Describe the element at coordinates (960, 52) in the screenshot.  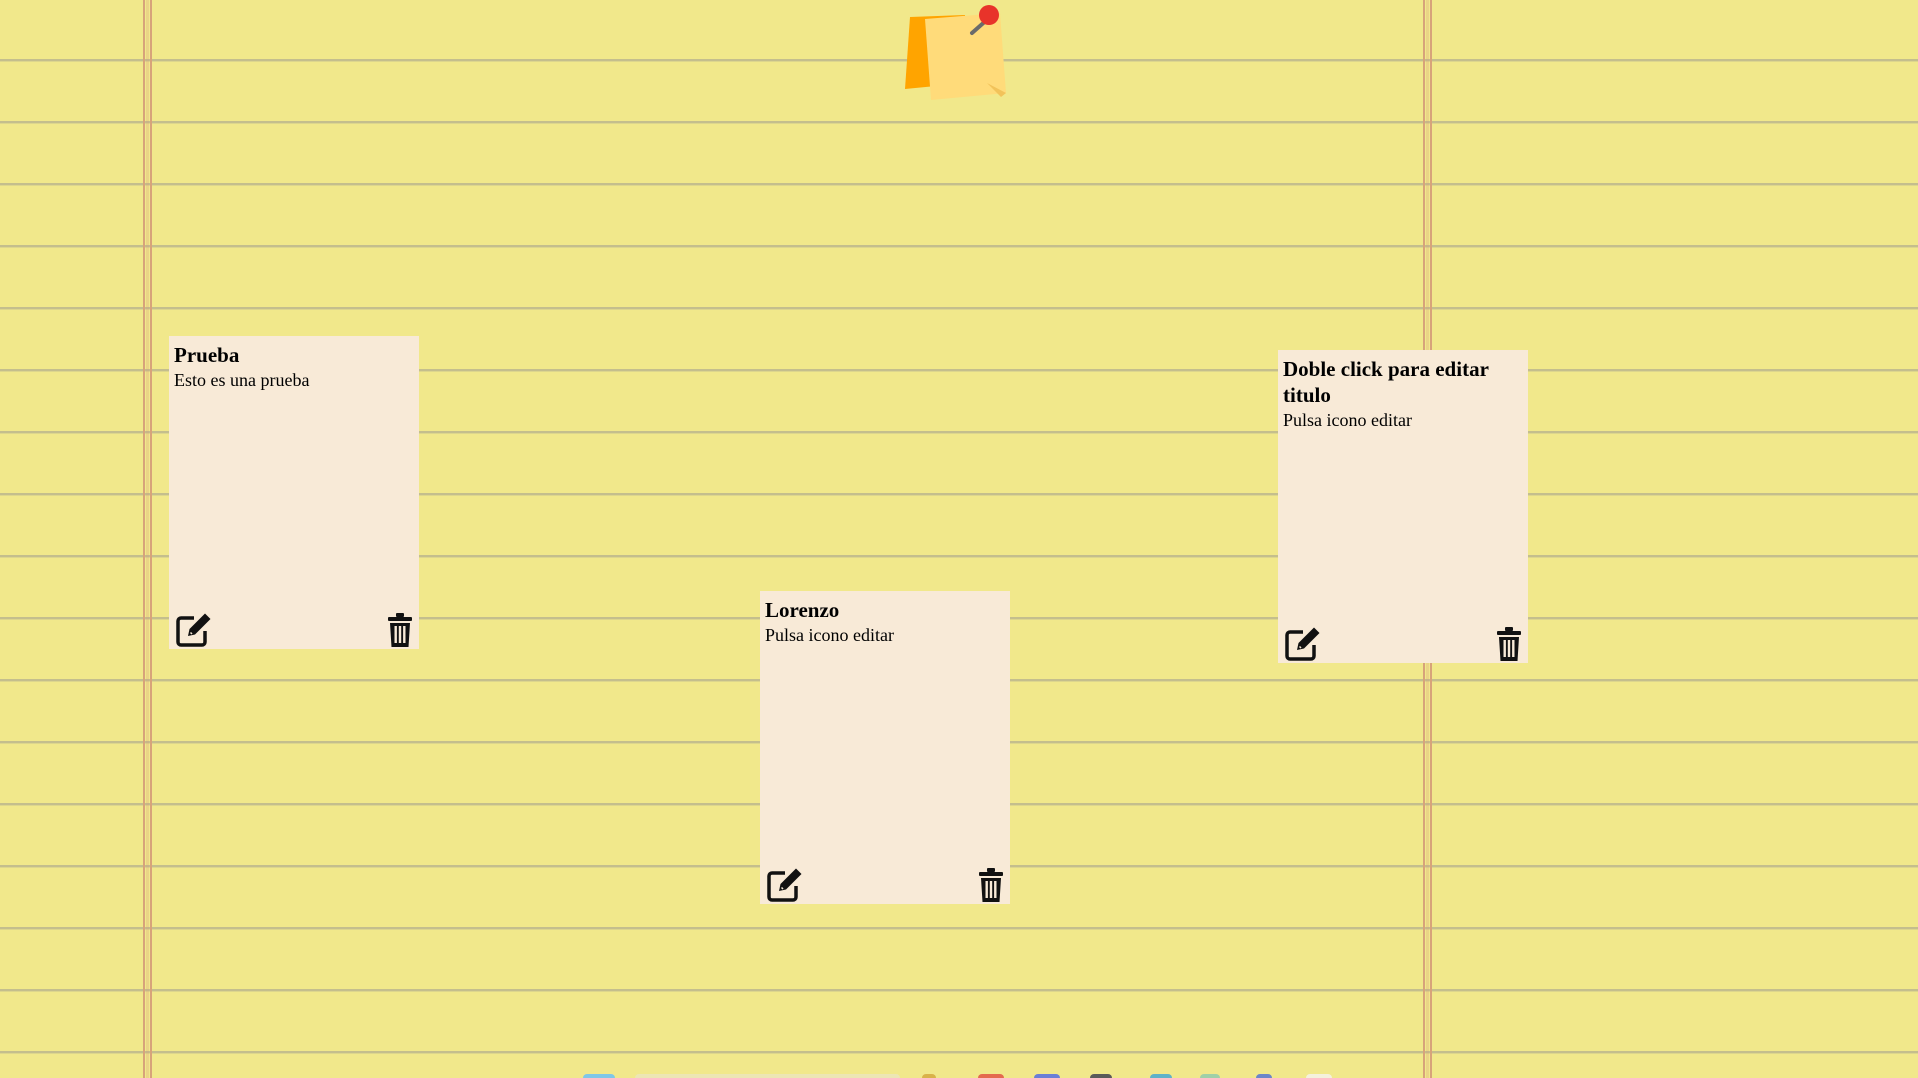
I see `sticky-note-pin-icon` at that location.